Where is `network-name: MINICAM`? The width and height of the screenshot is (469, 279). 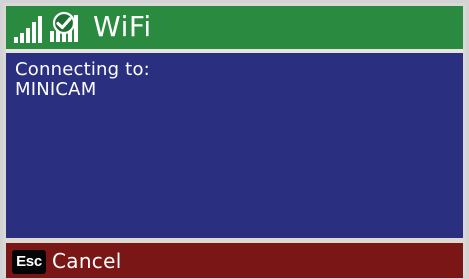 network-name: MINICAM is located at coordinates (56, 89).